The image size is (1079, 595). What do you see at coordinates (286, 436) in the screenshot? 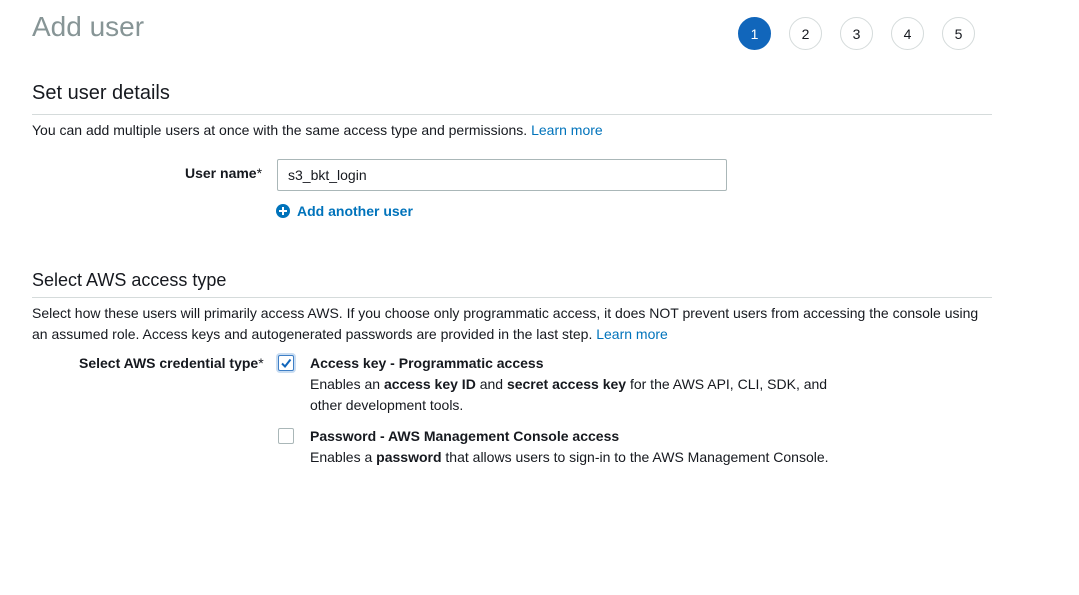
I see `console-password-checkbox` at bounding box center [286, 436].